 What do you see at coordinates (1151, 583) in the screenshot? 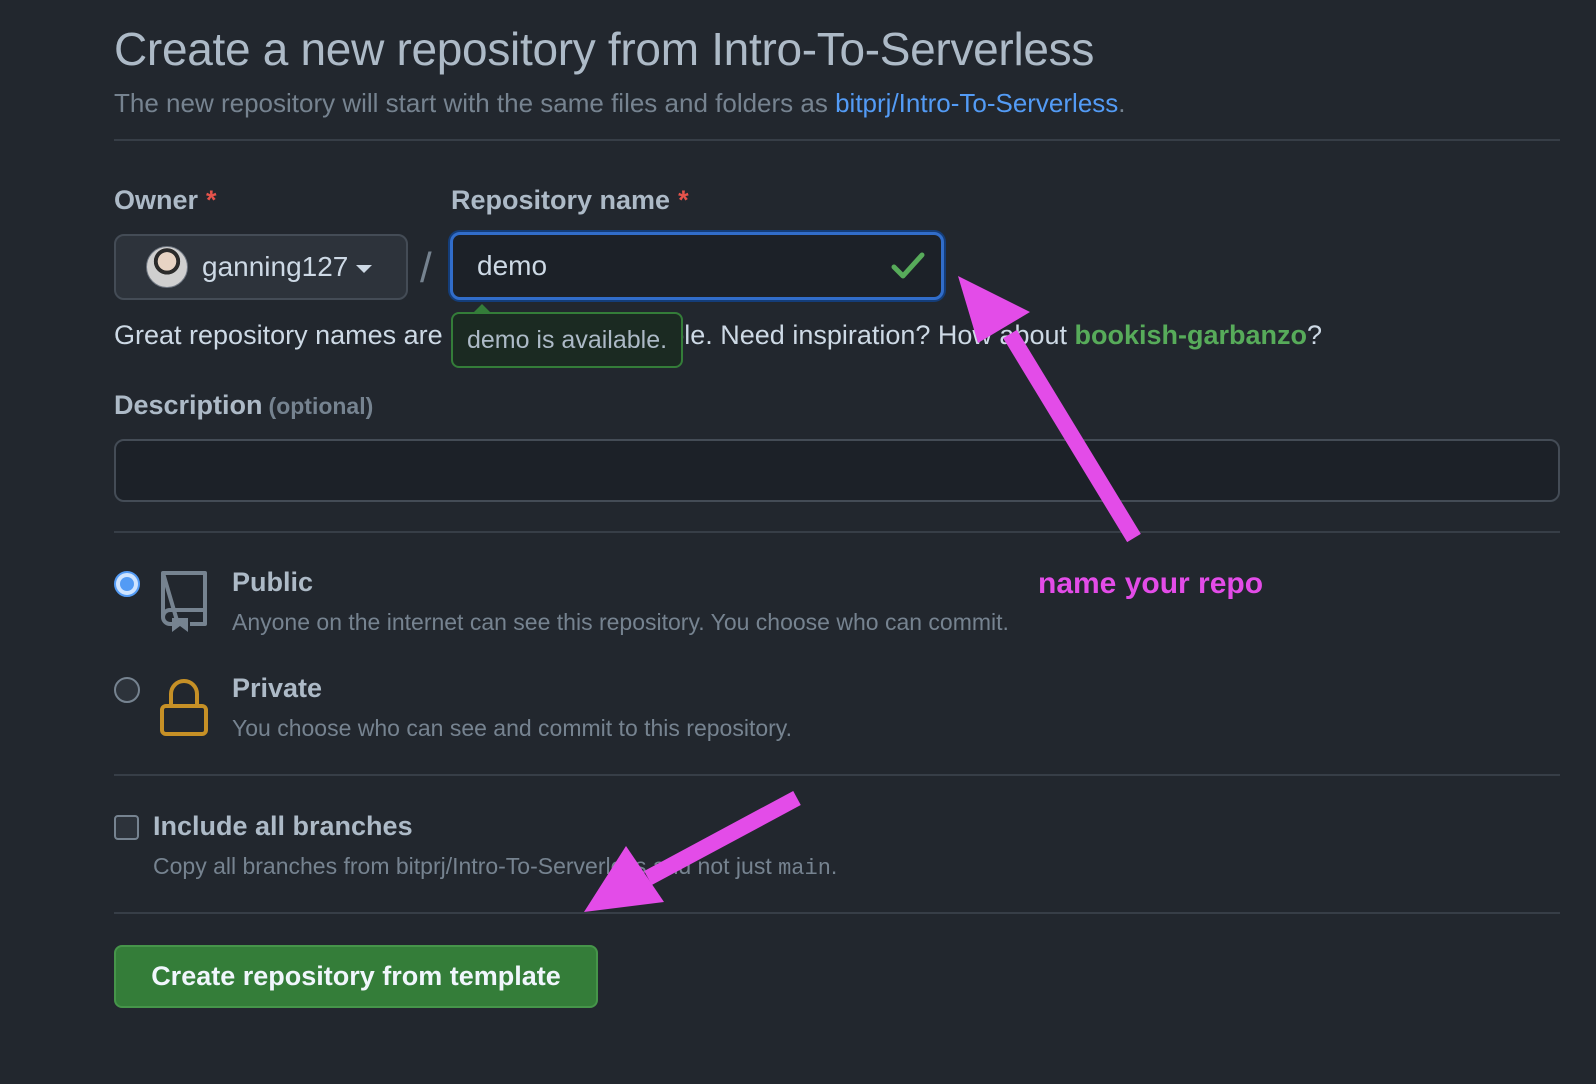
I see `annotation-label: name your repo` at bounding box center [1151, 583].